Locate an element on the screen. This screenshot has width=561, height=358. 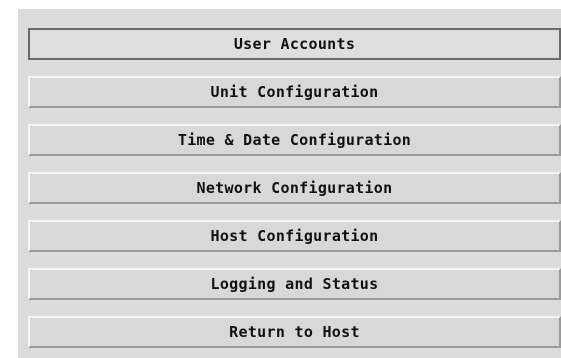
host-configuration-button: Host Configuration is located at coordinates (294, 236).